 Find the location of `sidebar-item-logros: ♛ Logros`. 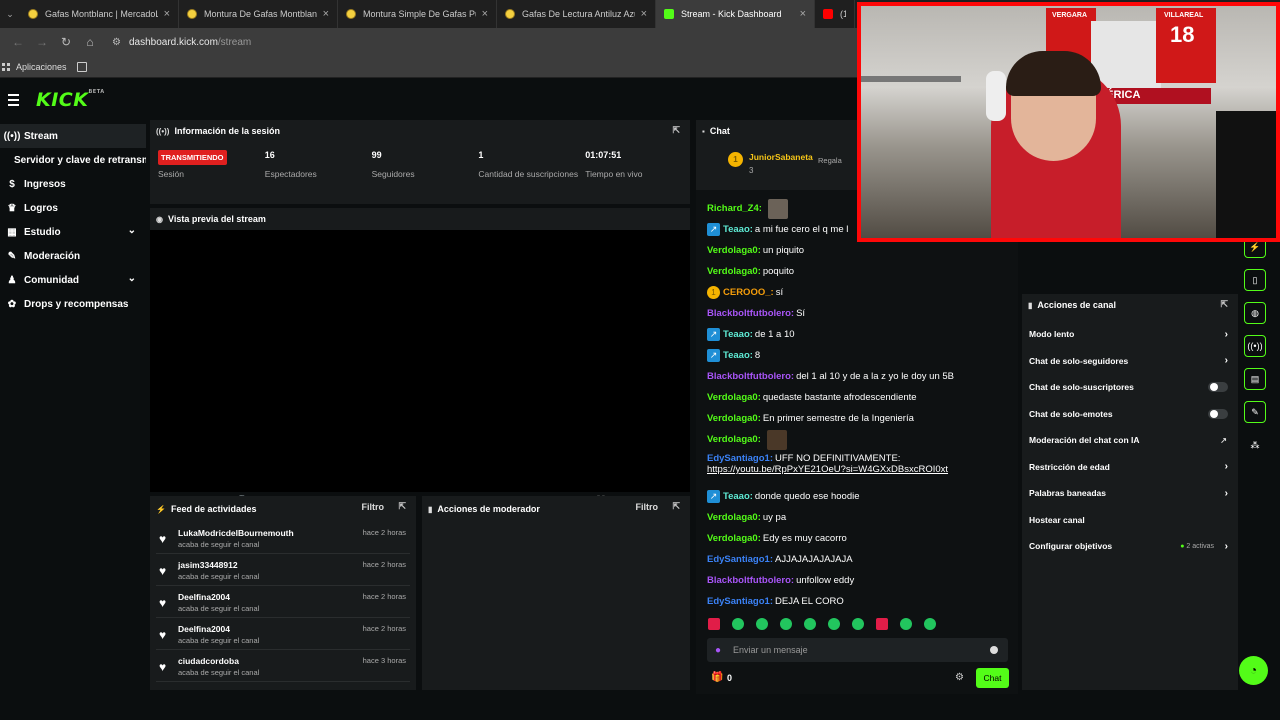

sidebar-item-logros: ♛ Logros is located at coordinates (73, 208).